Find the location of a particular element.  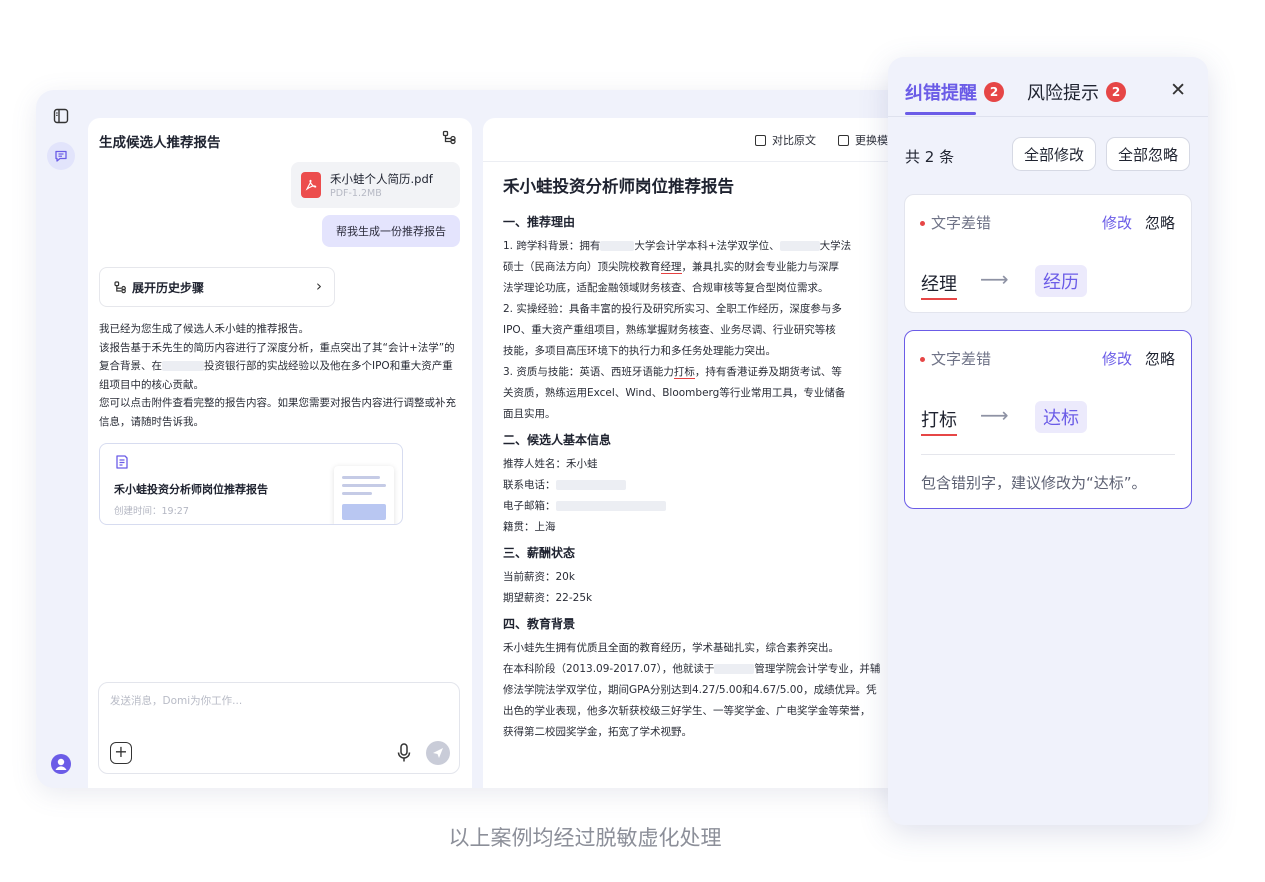

tab-risk-hints: 风险提示 2 is located at coordinates (1076, 92).